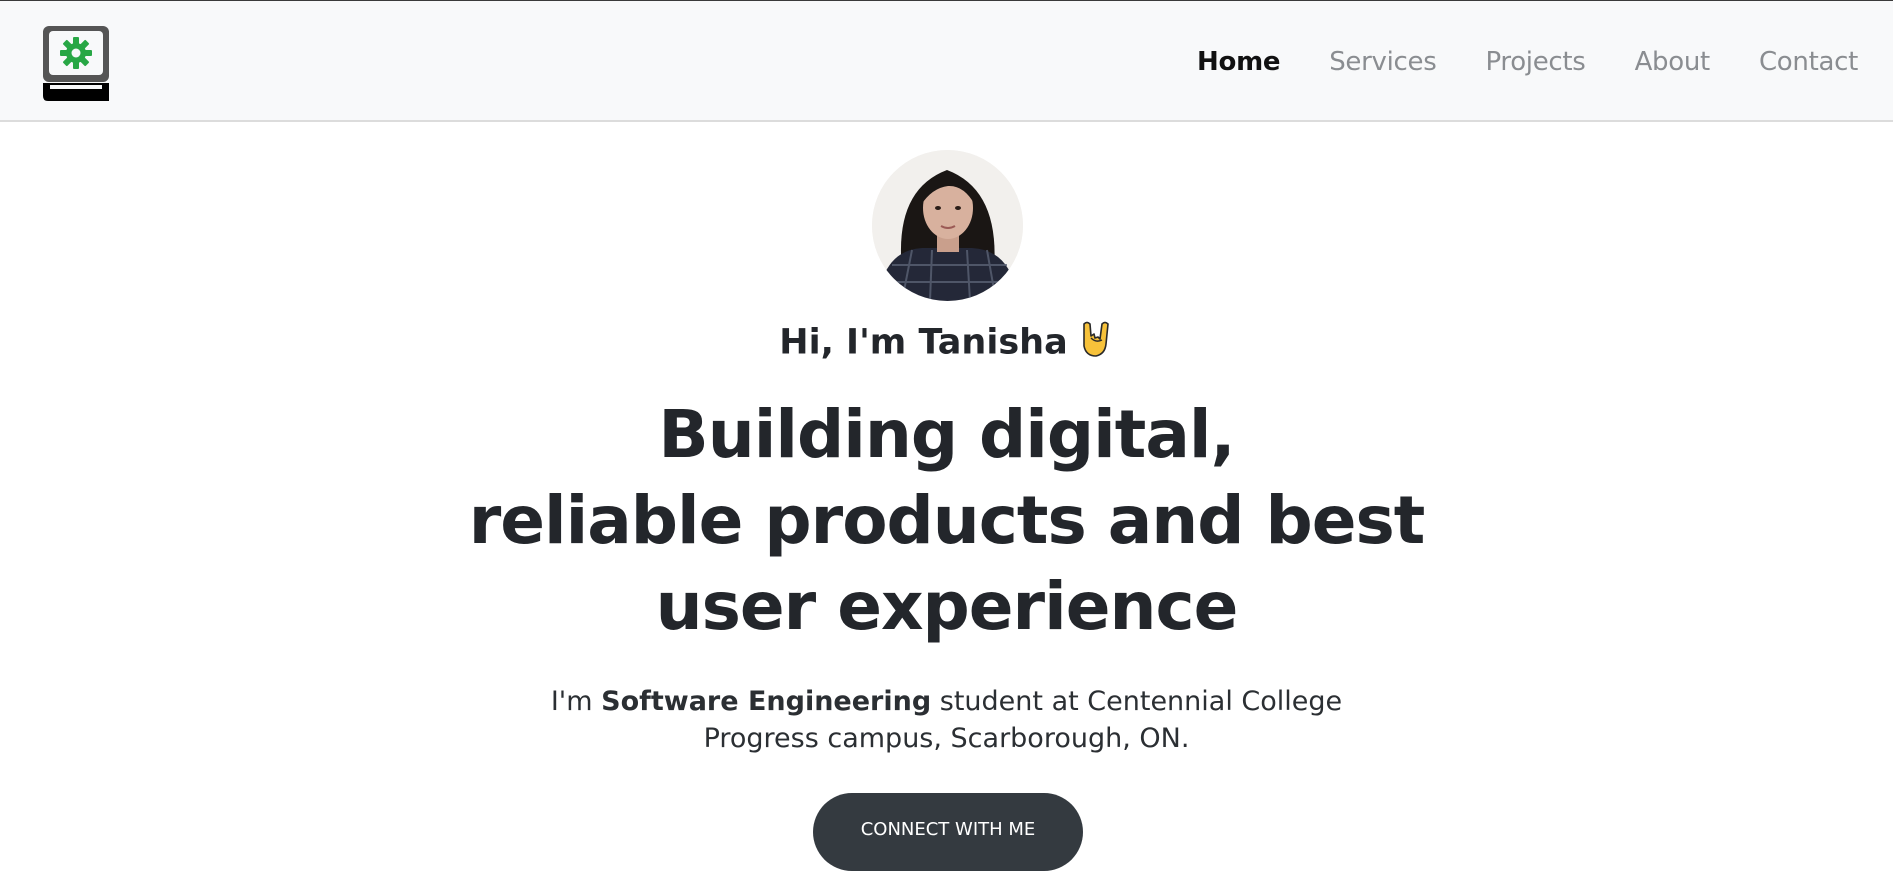 The image size is (1893, 871). Describe the element at coordinates (1383, 62) in the screenshot. I see `nav-services: Services` at that location.